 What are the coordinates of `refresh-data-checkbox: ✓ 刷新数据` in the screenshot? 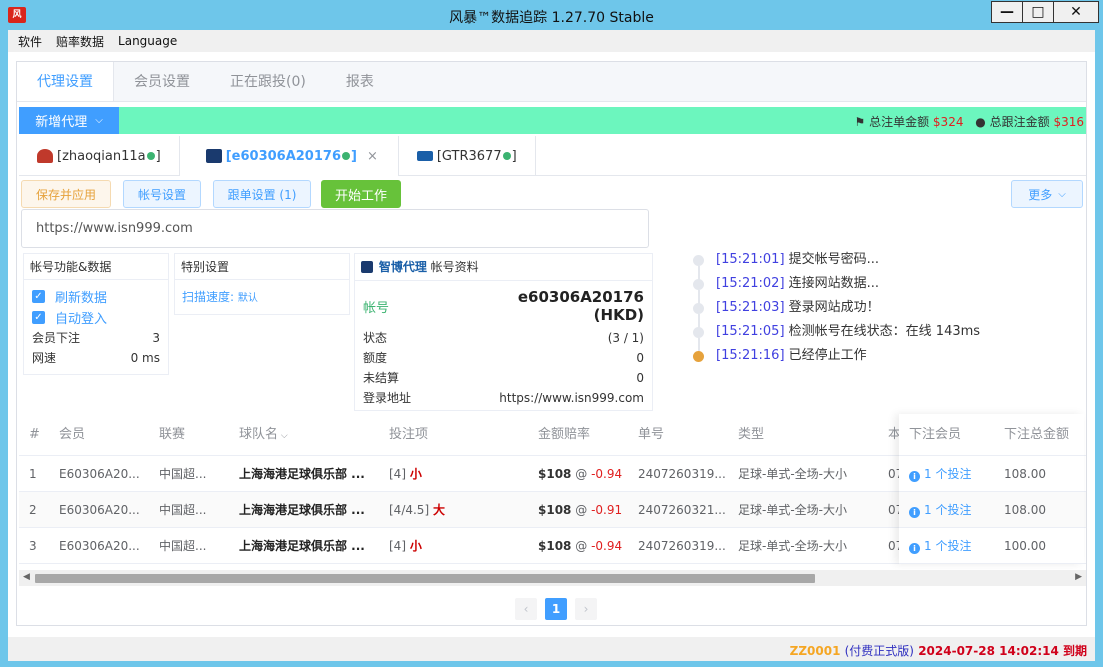 It's located at (96, 296).